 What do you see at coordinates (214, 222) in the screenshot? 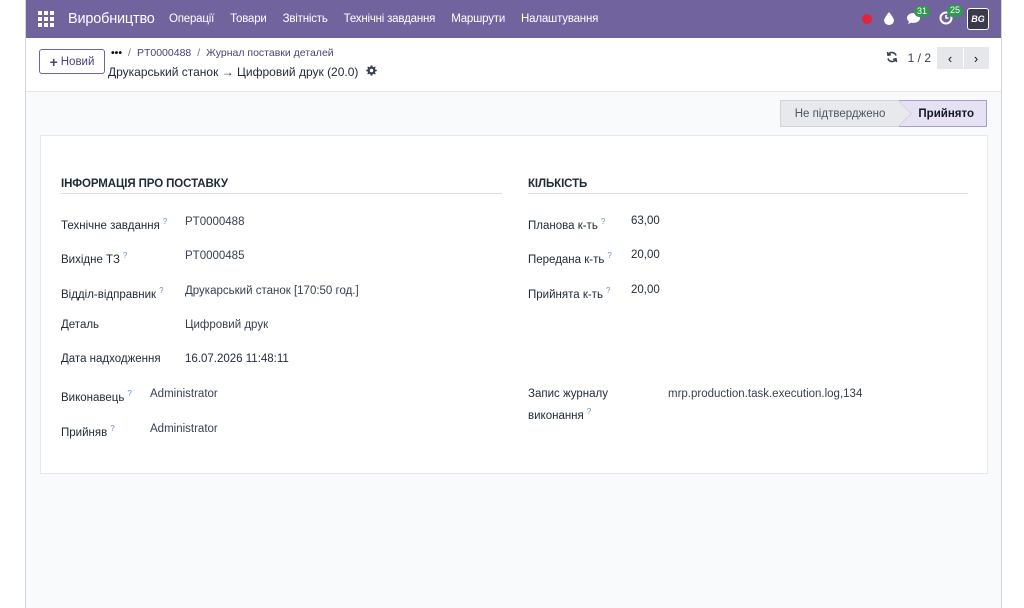
I see `field-work-order: PT0000488` at bounding box center [214, 222].